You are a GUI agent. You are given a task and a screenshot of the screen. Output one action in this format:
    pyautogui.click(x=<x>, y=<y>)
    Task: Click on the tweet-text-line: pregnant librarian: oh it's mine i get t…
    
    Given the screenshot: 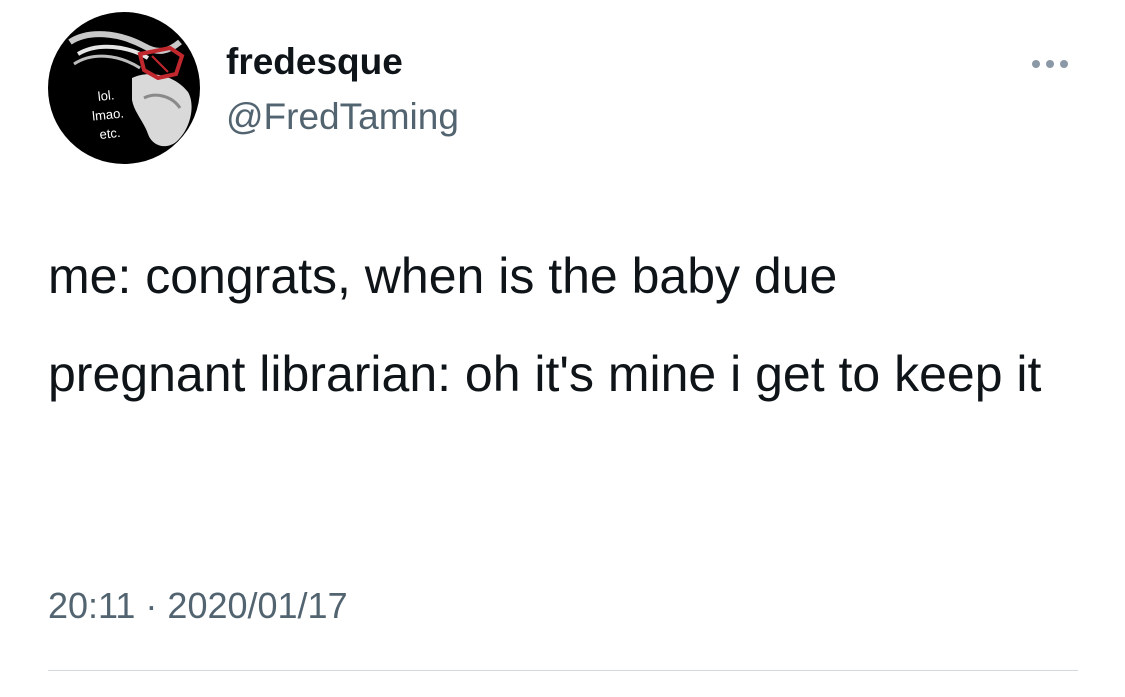 What is the action you would take?
    pyautogui.click(x=545, y=374)
    